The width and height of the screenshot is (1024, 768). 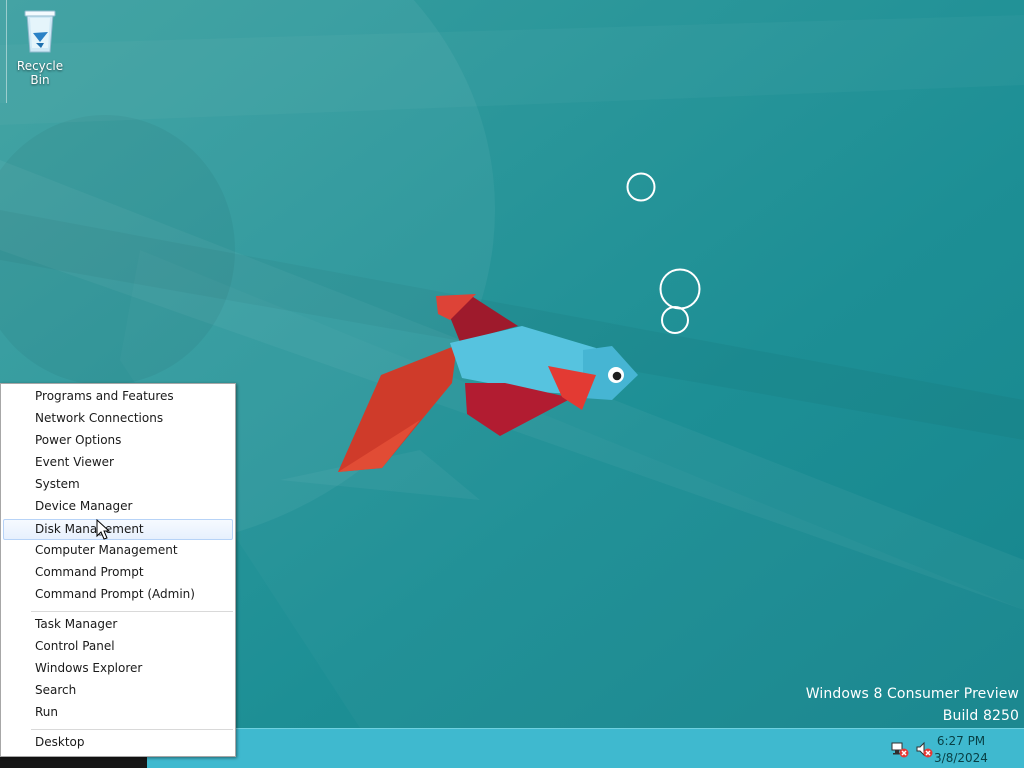 What do you see at coordinates (118, 551) in the screenshot?
I see `menu-item-computer-management: Computer Management` at bounding box center [118, 551].